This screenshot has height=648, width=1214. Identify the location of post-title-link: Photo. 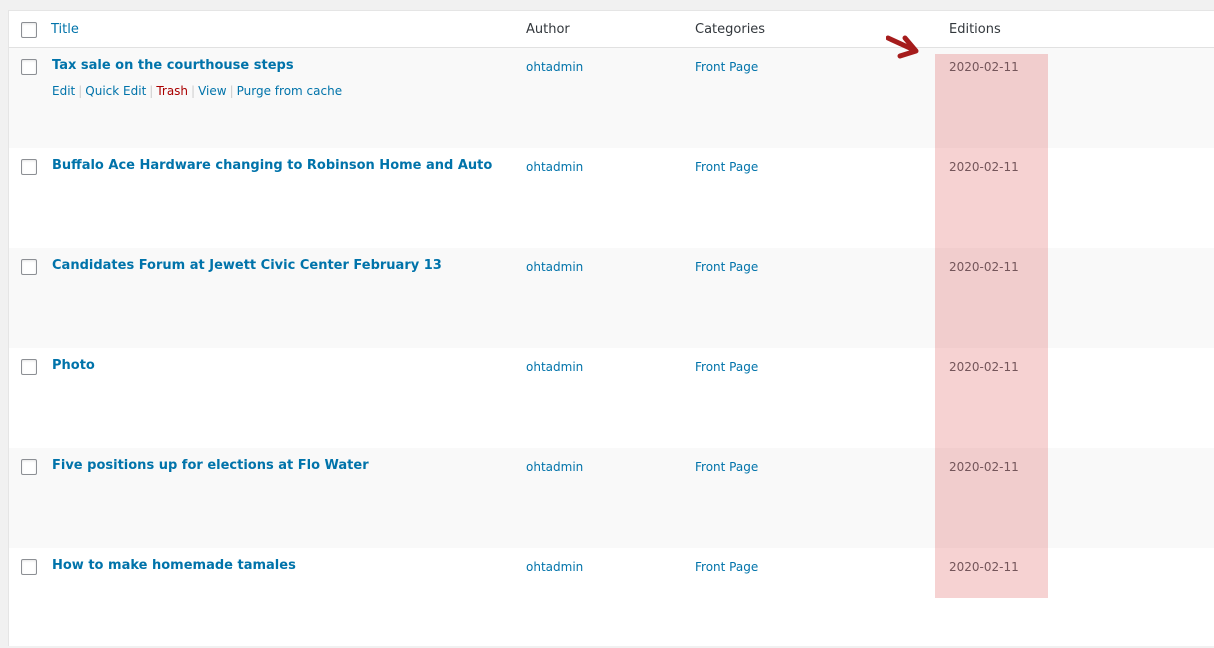
(73, 366).